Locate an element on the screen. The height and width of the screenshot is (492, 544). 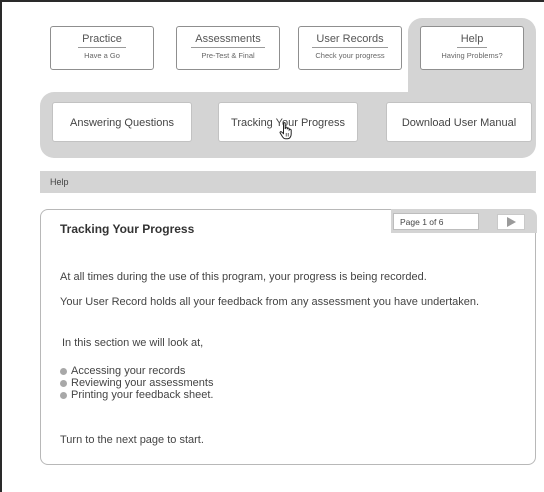
tab-help-subtitle: Having Problems? is located at coordinates (472, 55).